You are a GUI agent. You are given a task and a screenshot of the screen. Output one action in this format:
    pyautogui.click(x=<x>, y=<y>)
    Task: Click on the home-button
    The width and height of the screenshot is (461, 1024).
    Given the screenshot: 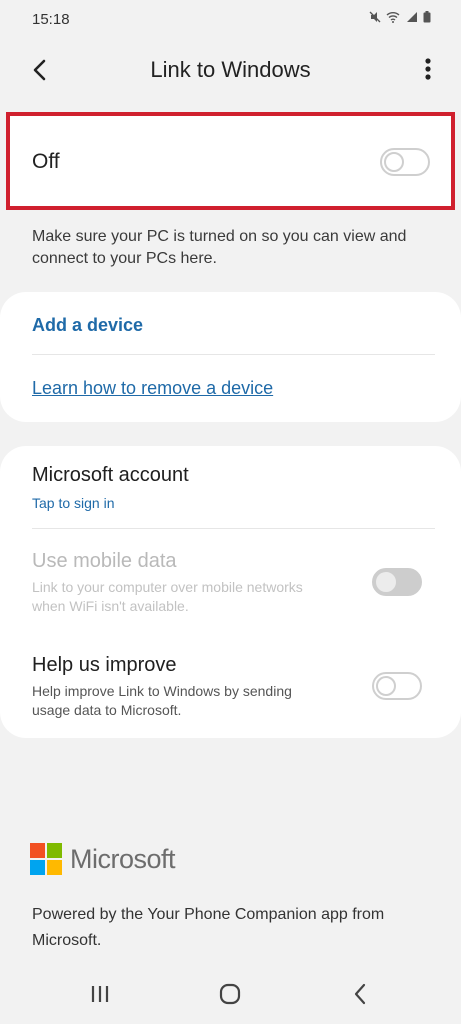 What is the action you would take?
    pyautogui.click(x=230, y=994)
    